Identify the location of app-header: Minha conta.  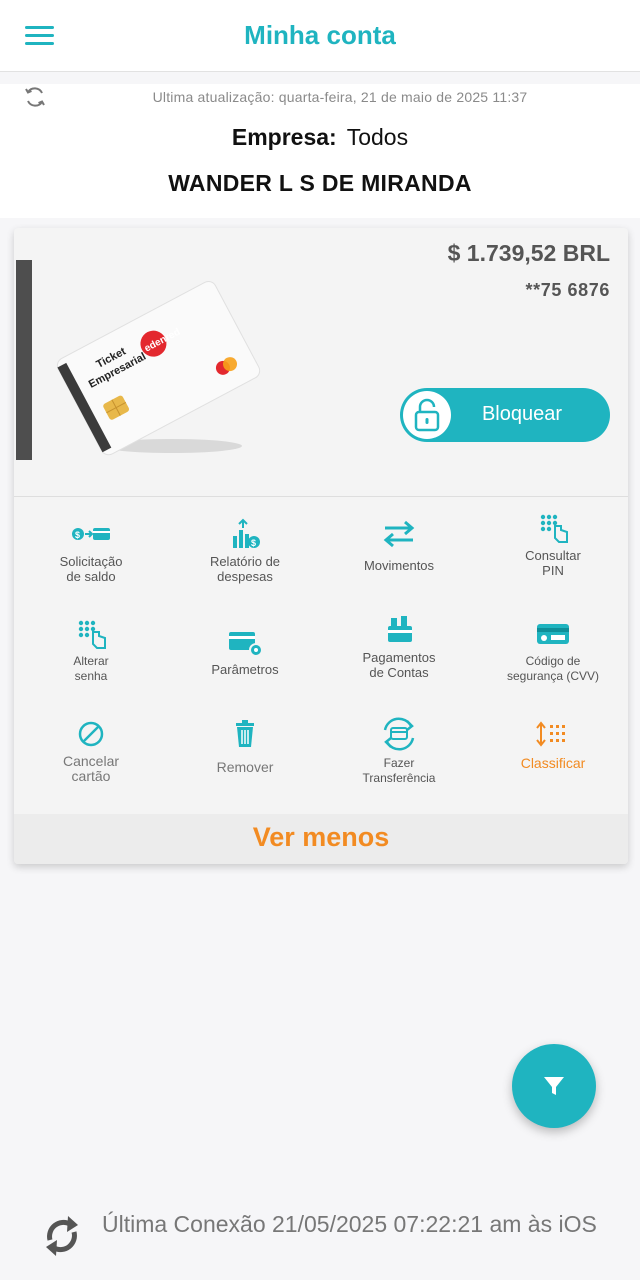
(320, 36).